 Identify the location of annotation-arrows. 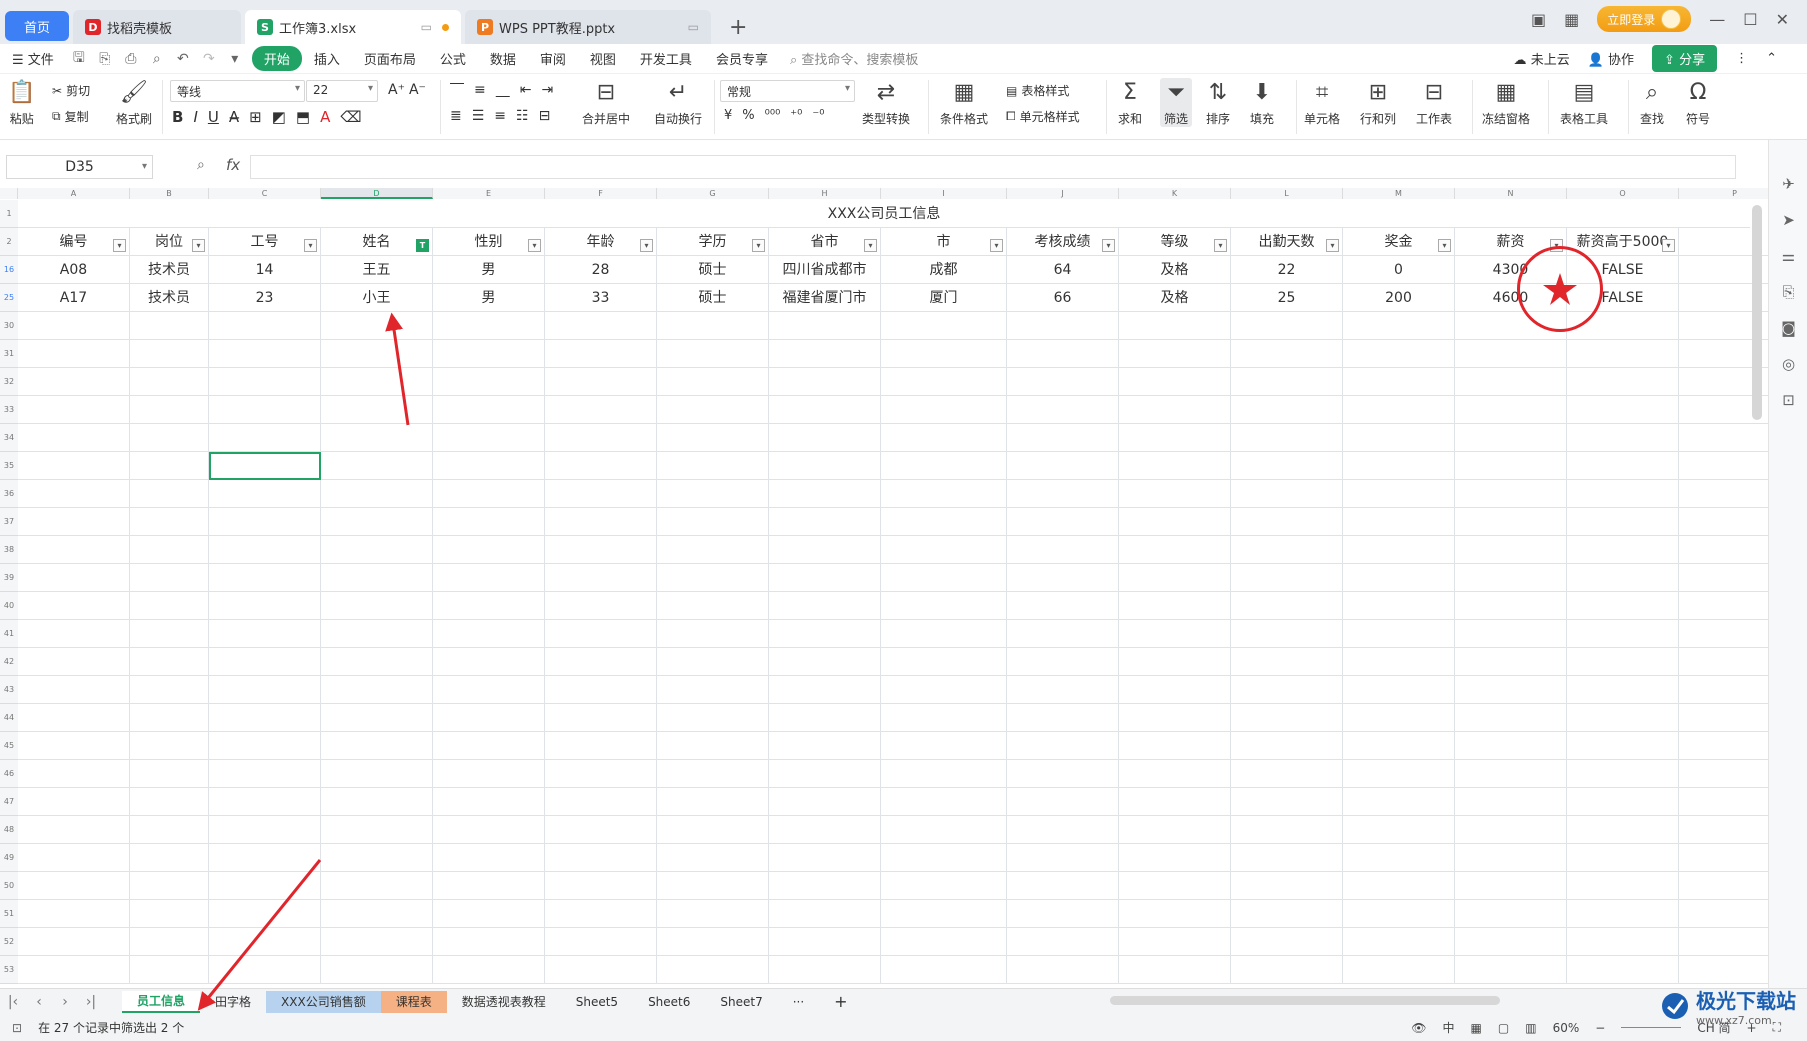
(303, 661).